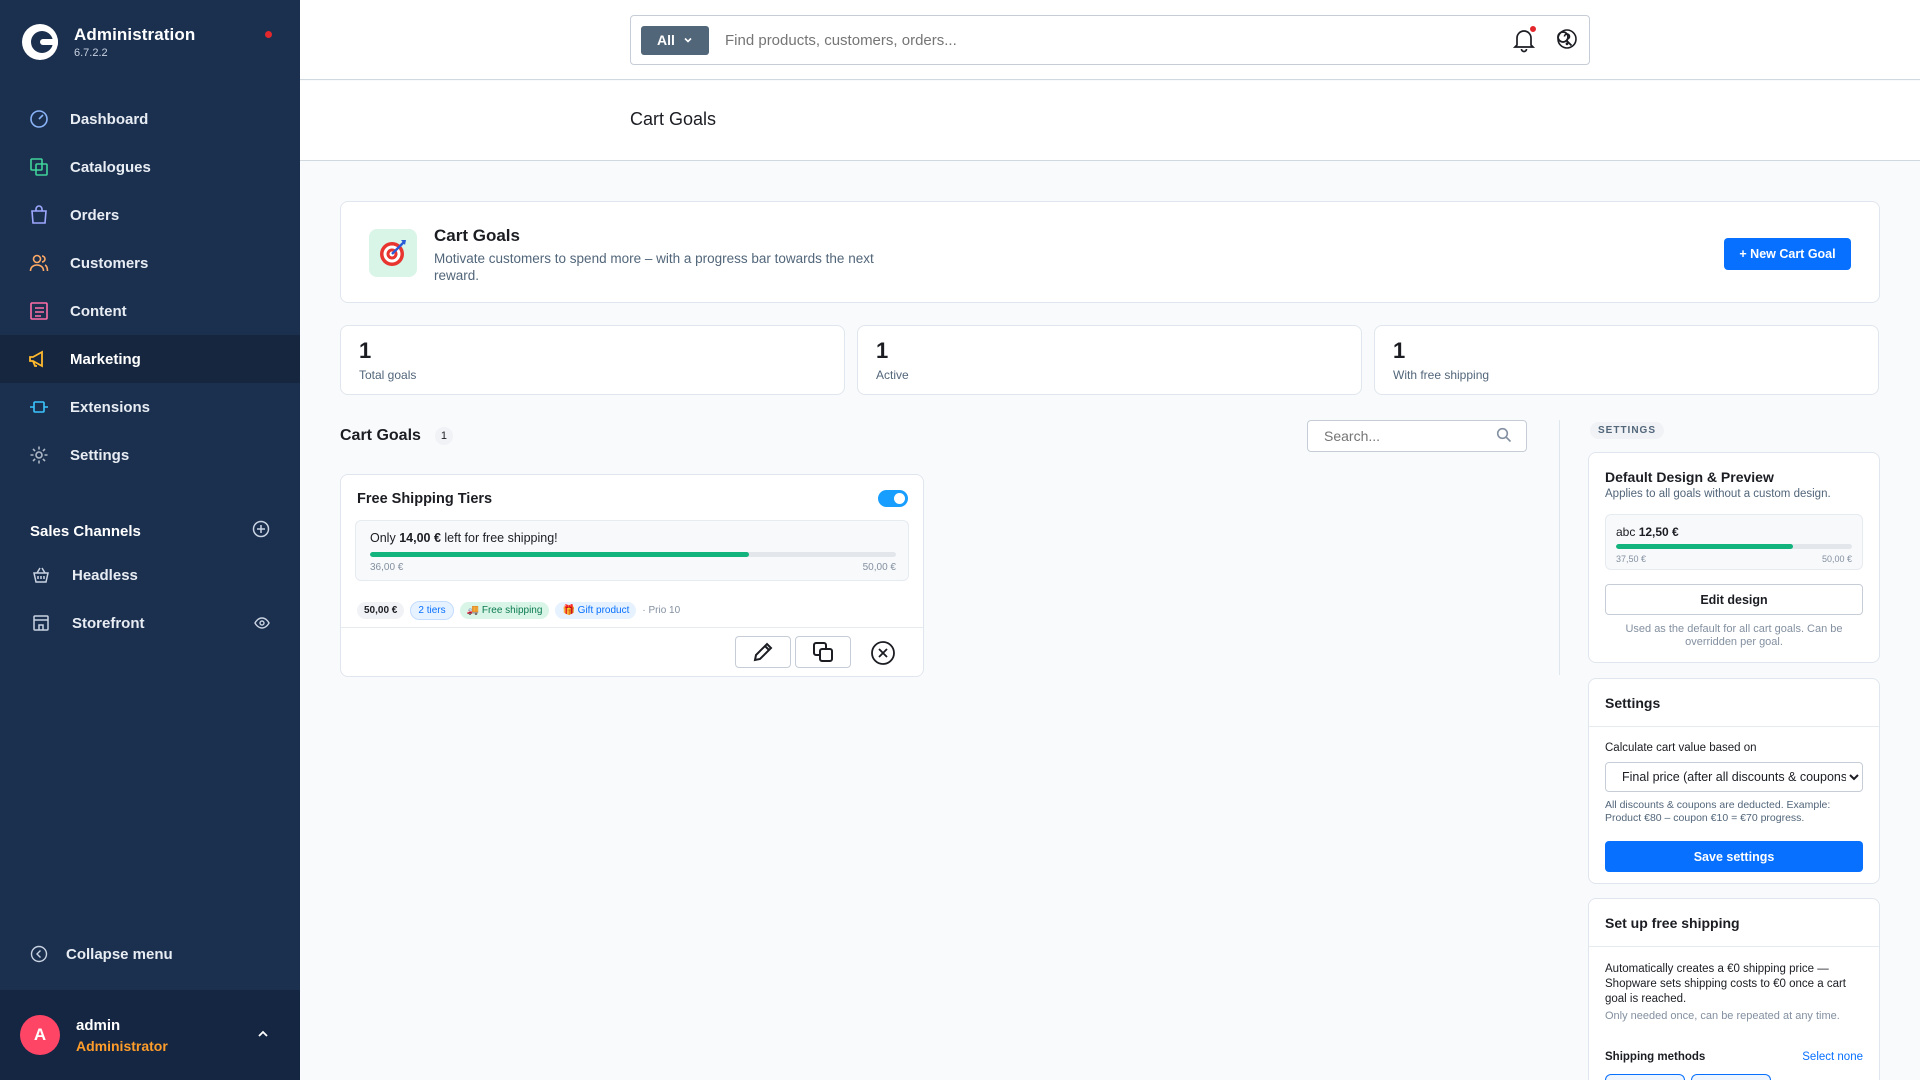 The width and height of the screenshot is (1920, 1080). Describe the element at coordinates (1655, 1057) in the screenshot. I see `shipping-methods-label: Shipping methods` at that location.